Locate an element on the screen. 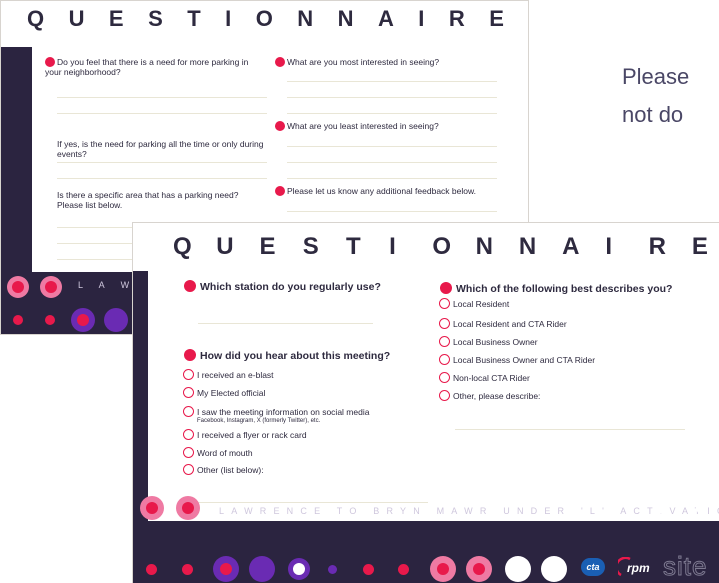 The image size is (719, 583). option-other-describe: Other, please describe: is located at coordinates (489, 396).